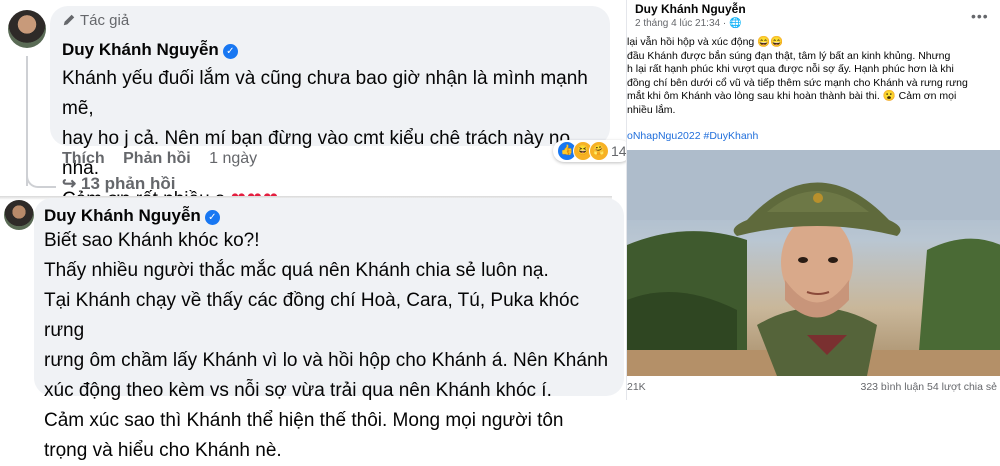 Image resolution: width=1000 pixels, height=466 pixels. Describe the element at coordinates (27, 121) in the screenshot. I see `thread-line` at that location.